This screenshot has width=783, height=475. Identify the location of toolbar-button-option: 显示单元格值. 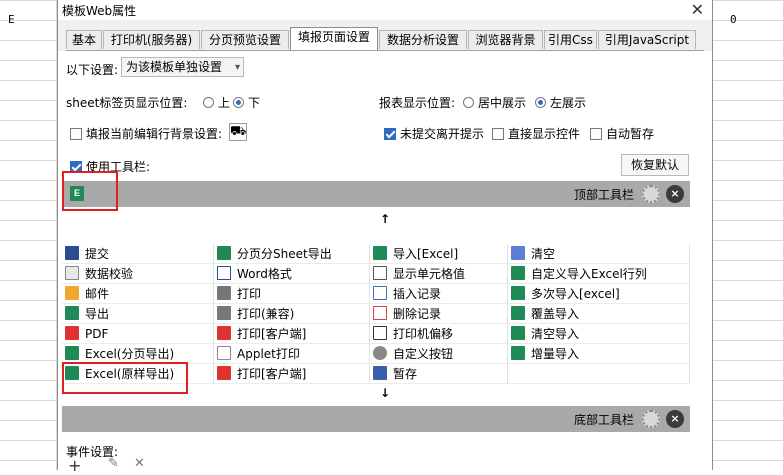
(439, 274).